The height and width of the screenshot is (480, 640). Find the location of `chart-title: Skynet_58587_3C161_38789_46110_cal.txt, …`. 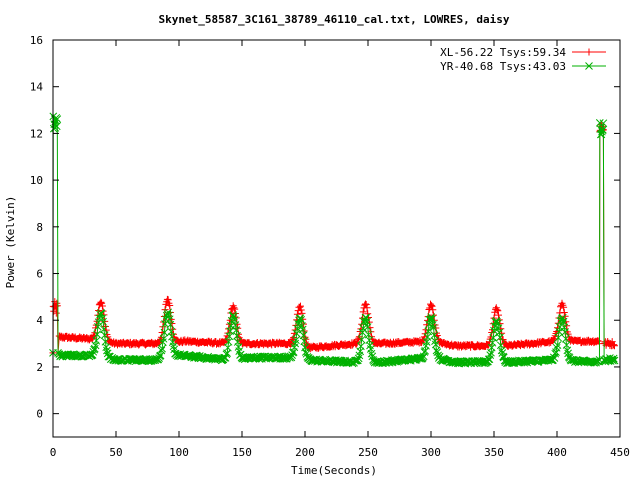

chart-title: Skynet_58587_3C161_38789_46110_cal.txt, … is located at coordinates (334, 19).